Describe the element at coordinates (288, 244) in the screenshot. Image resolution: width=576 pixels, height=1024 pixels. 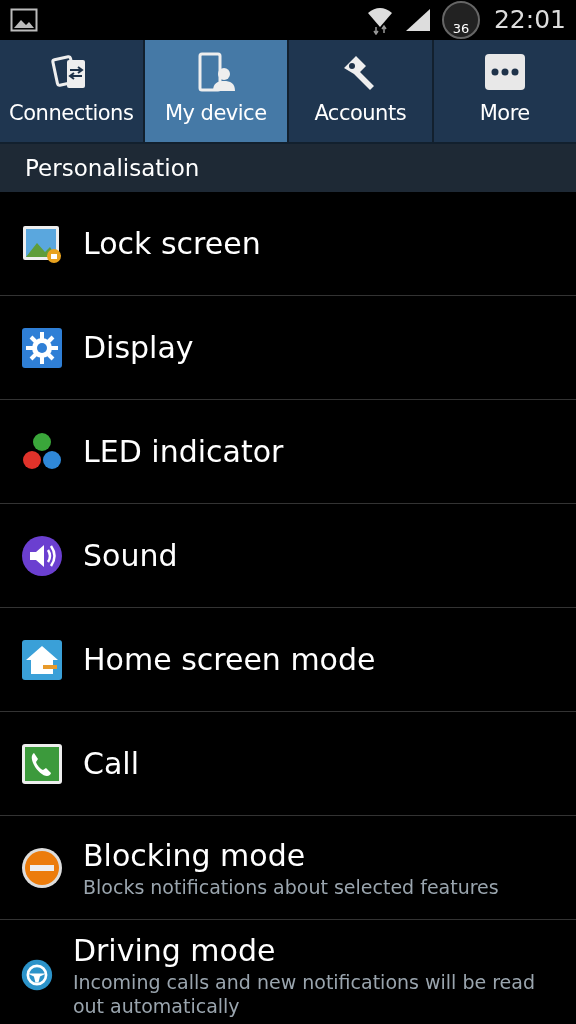
I see `settings-item: Lock screen` at that location.